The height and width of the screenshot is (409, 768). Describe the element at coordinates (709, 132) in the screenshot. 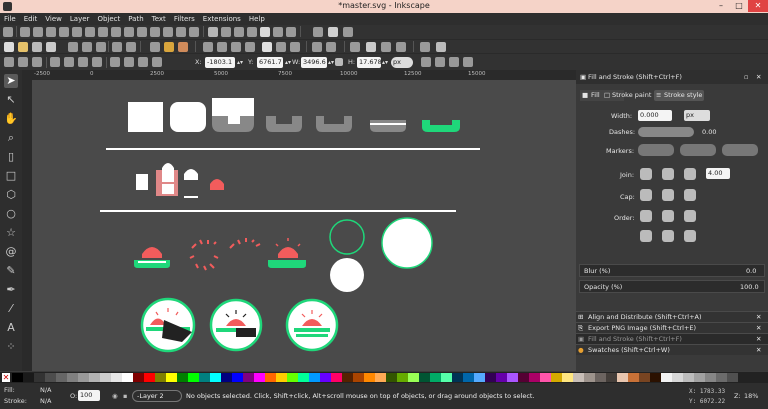

I see `dashes-value: 0.00` at that location.